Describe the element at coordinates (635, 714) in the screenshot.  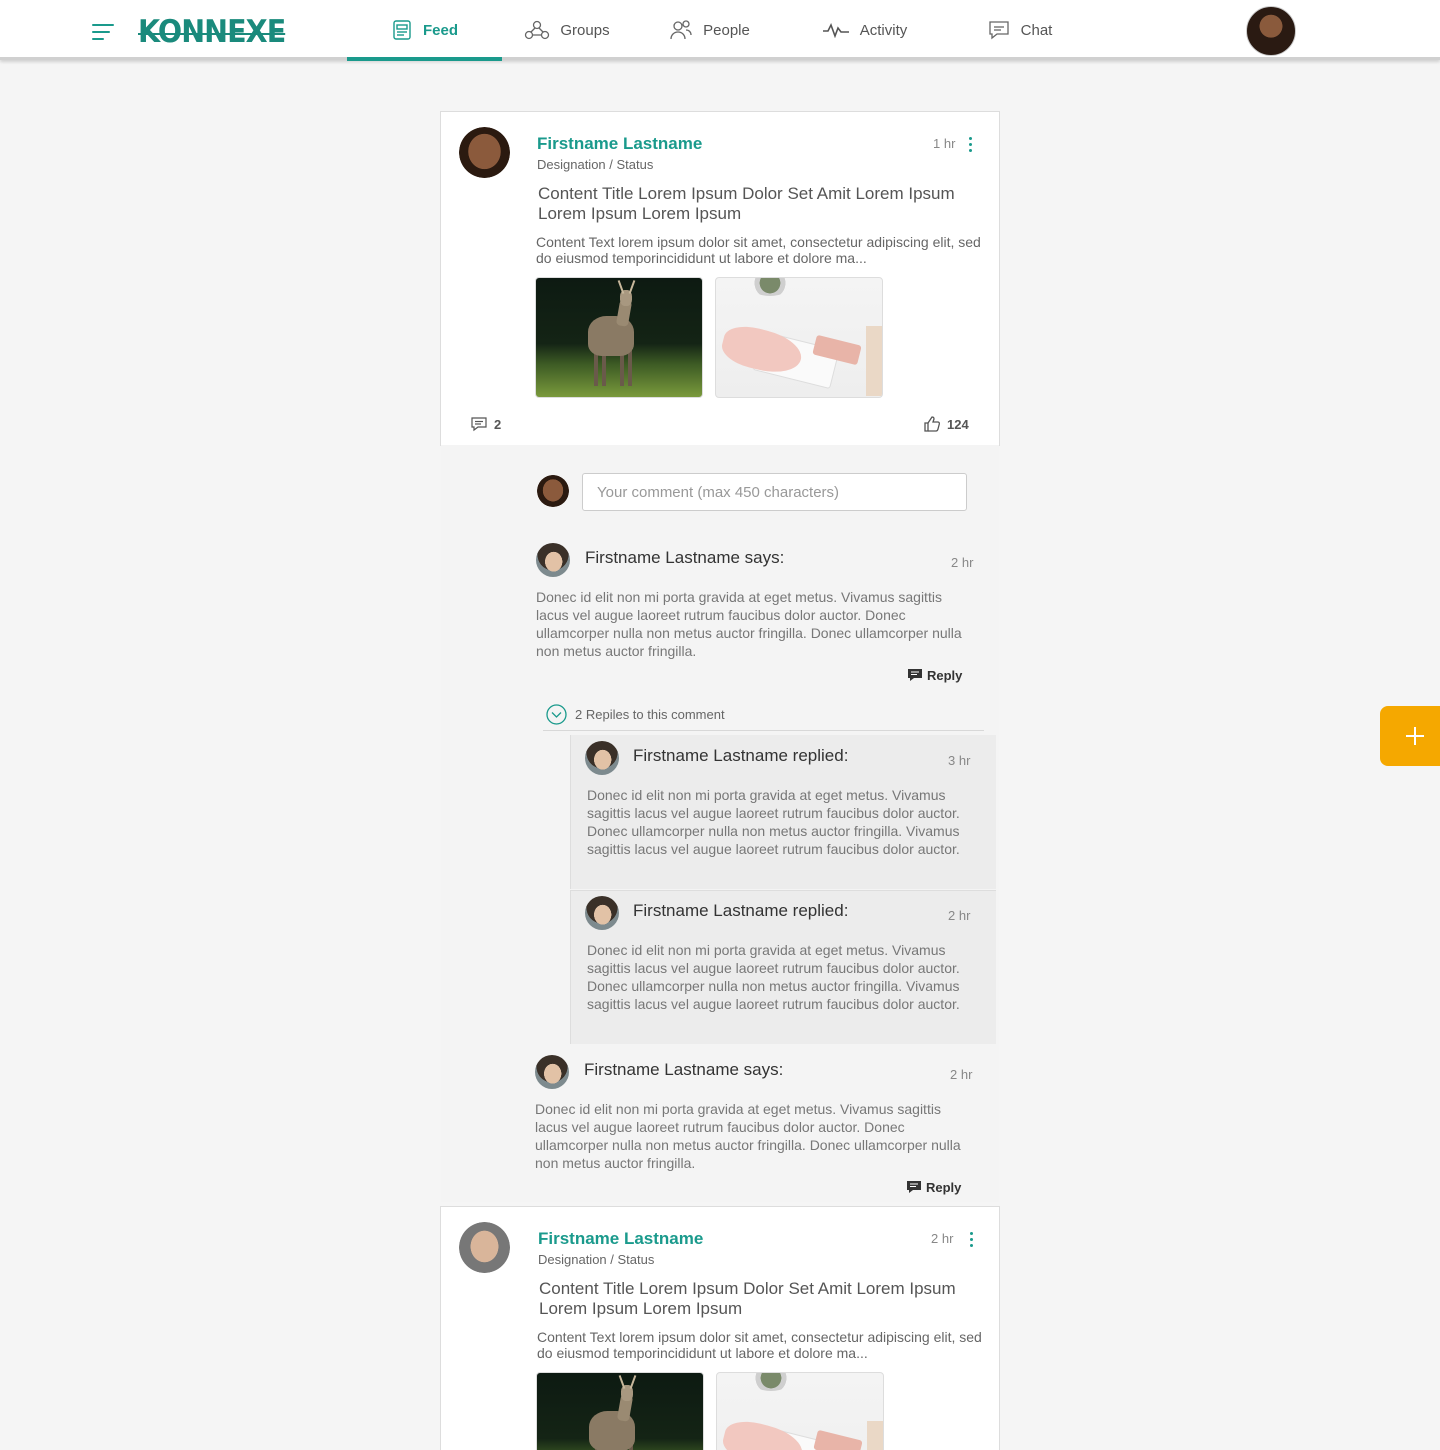
I see `replies-toggle: 2 Repiles to this comment` at that location.